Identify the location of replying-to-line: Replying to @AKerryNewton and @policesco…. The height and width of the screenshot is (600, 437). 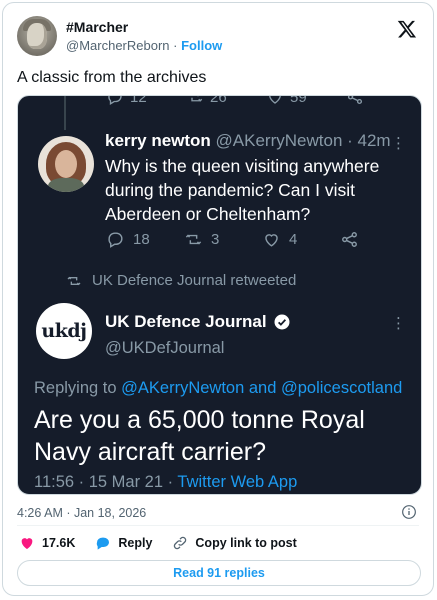
(218, 388).